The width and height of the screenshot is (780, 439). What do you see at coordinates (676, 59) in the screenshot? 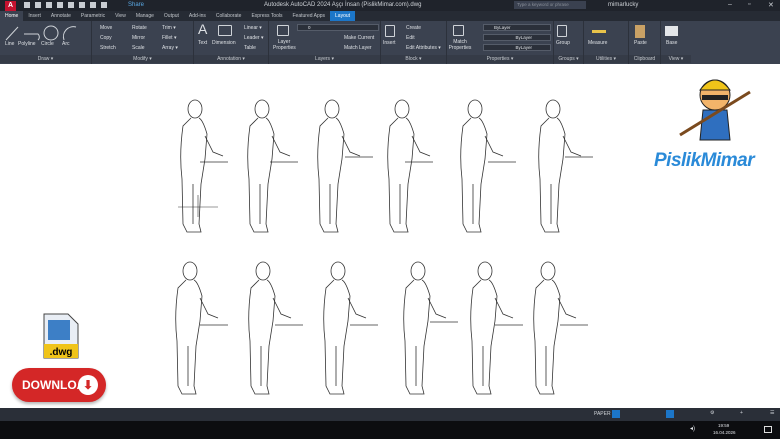
I see `view-panel-label: View ▾` at bounding box center [676, 59].